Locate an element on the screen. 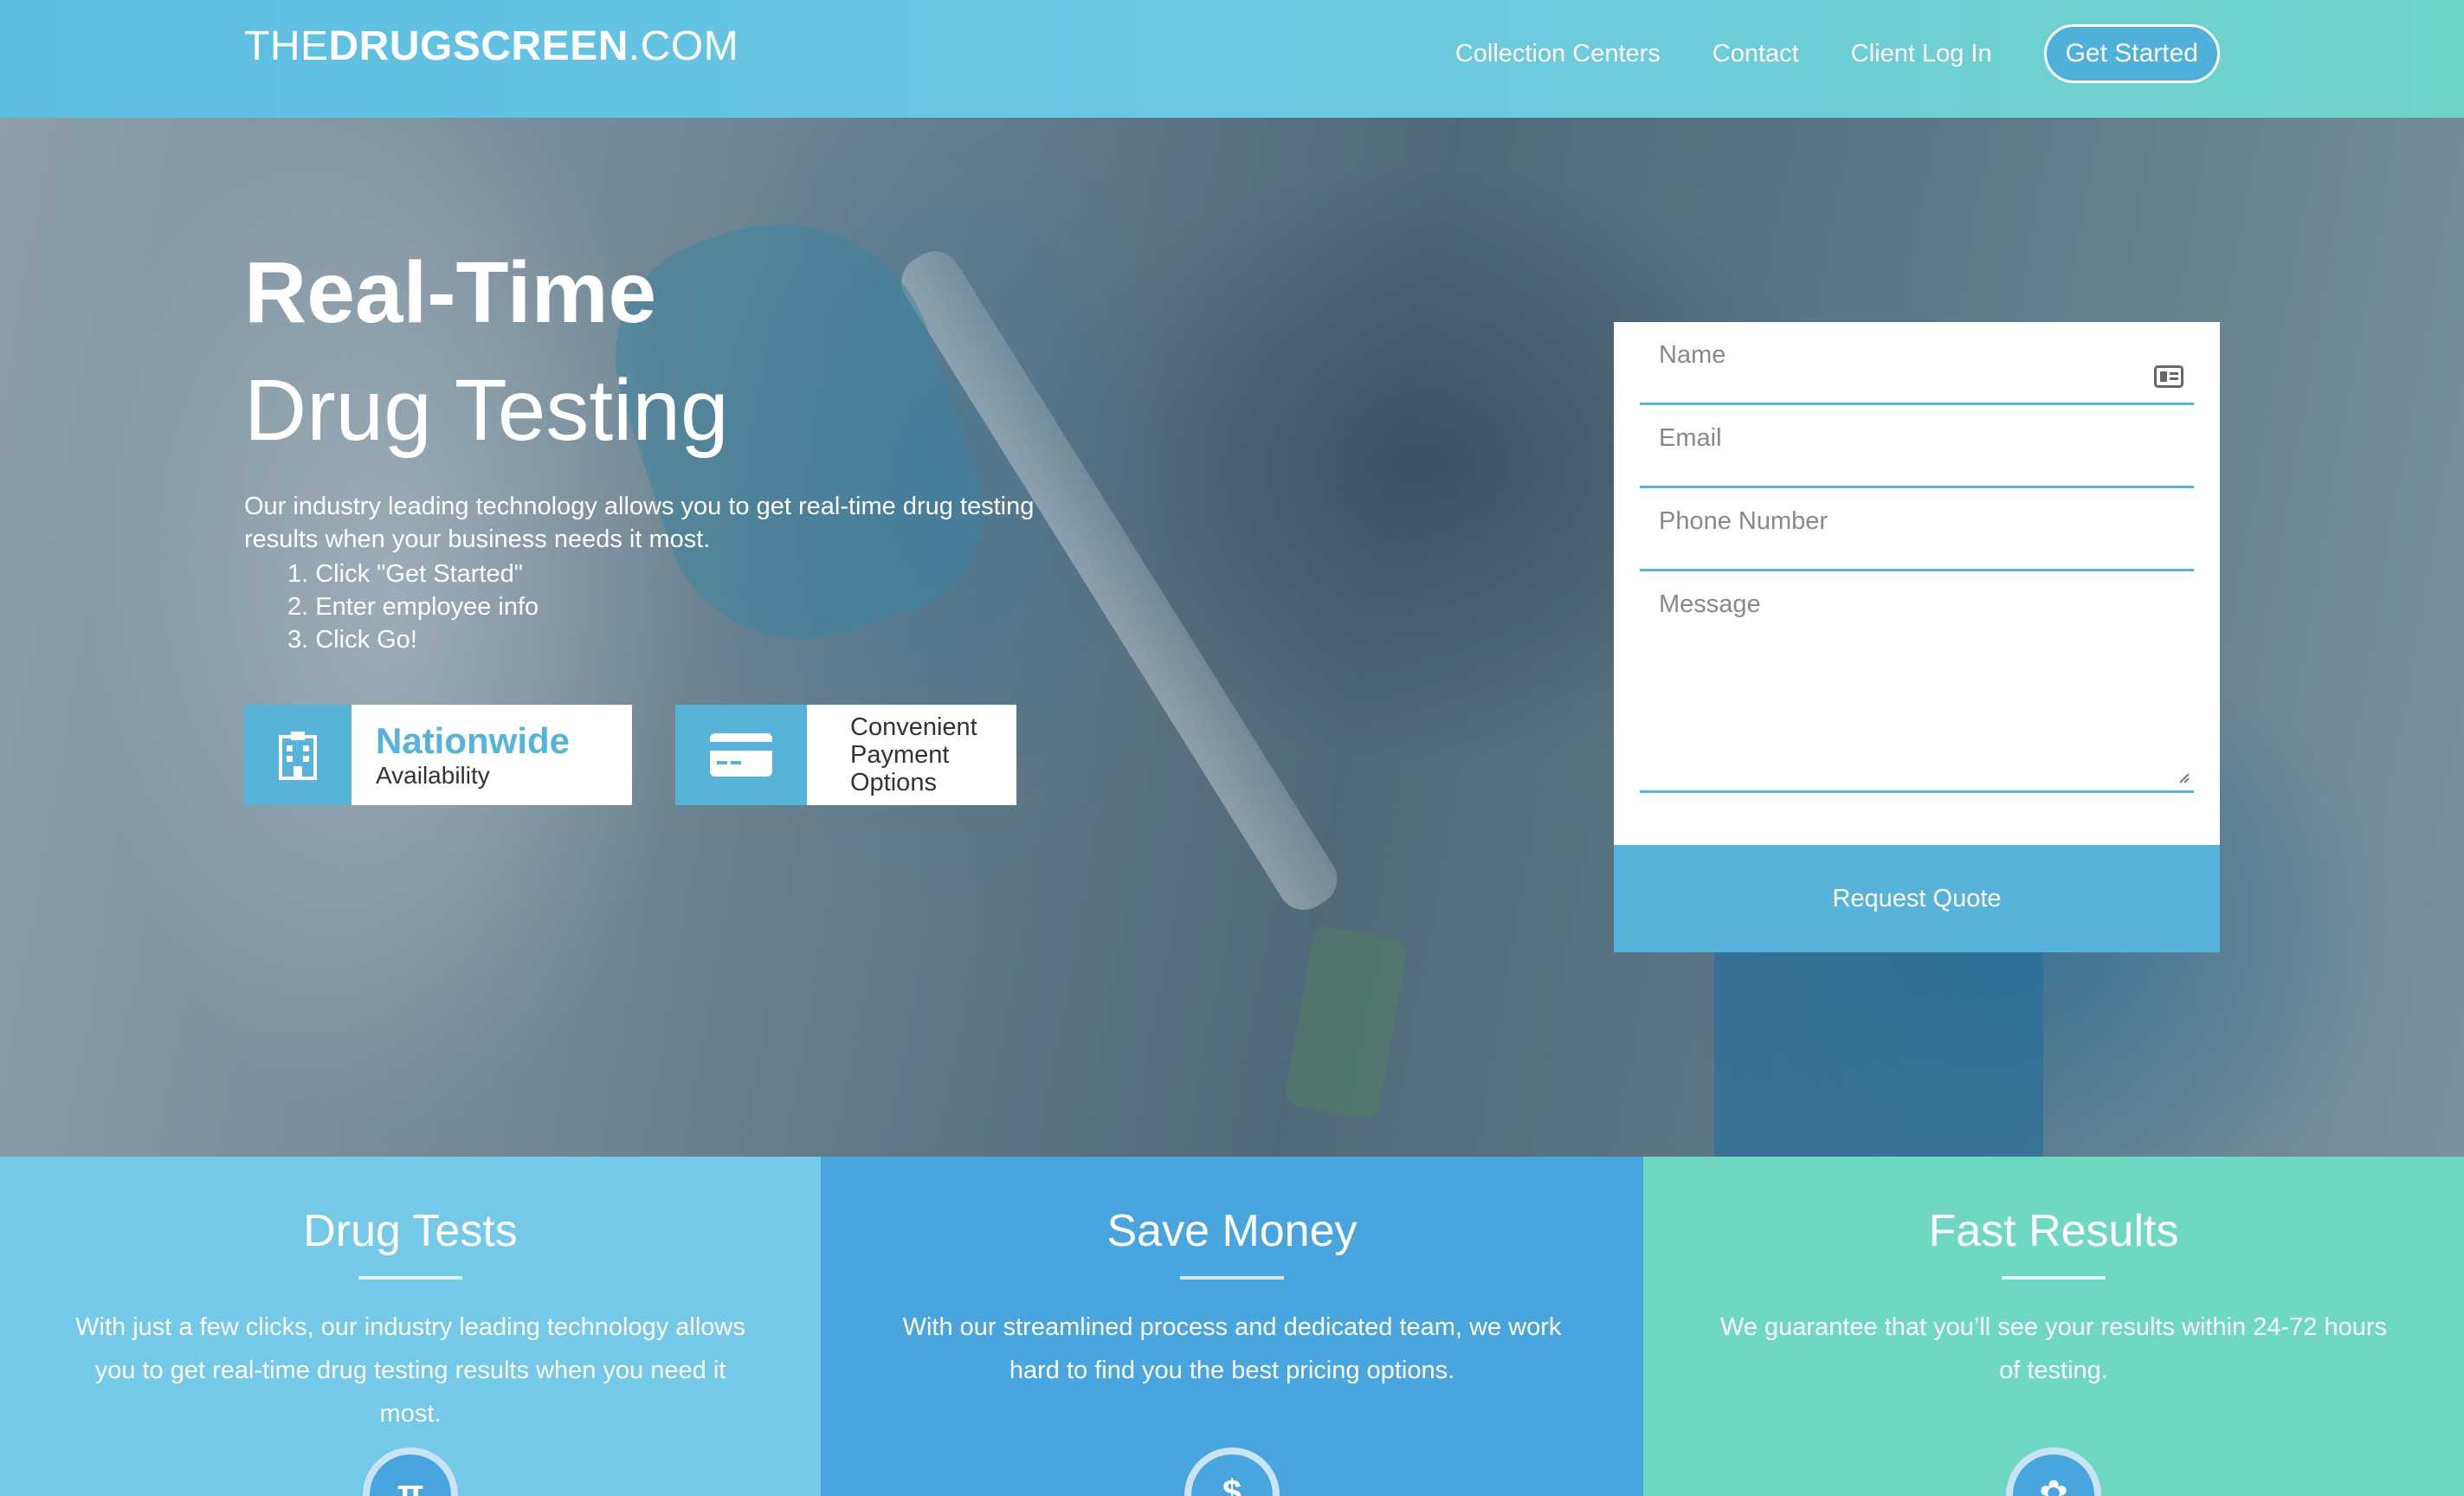 This screenshot has height=1496, width=2464. quote-form: Request Quote is located at coordinates (1917, 637).